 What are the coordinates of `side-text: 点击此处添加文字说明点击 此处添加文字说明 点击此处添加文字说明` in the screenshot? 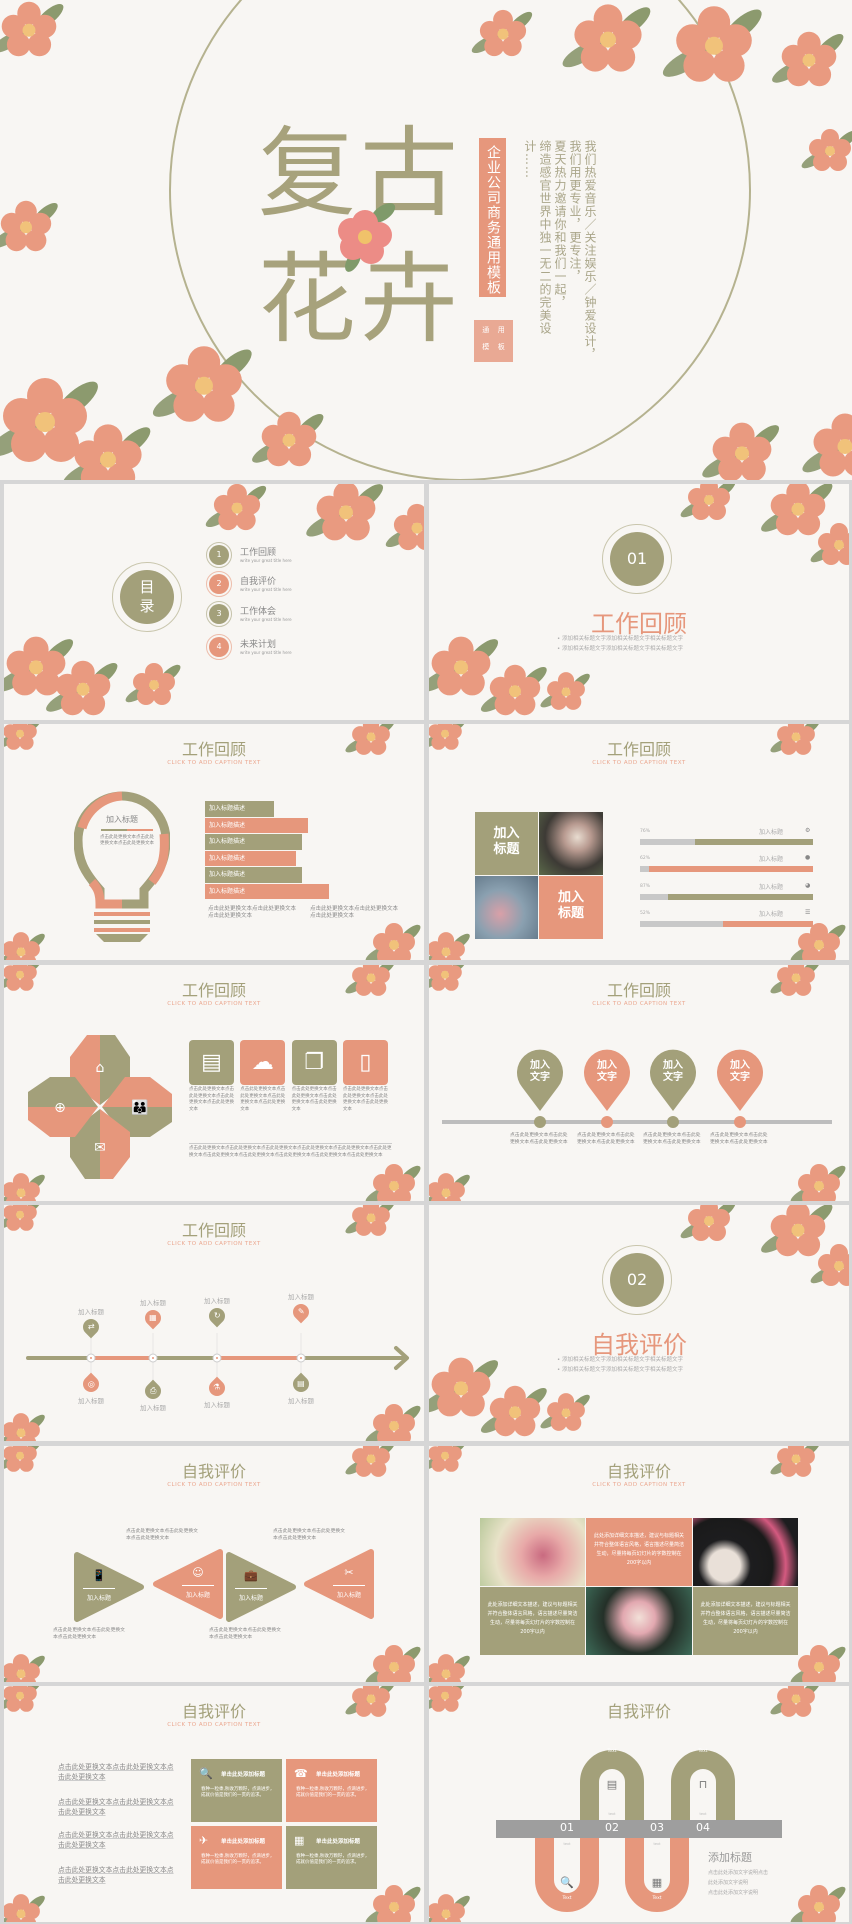 It's located at (738, 1883).